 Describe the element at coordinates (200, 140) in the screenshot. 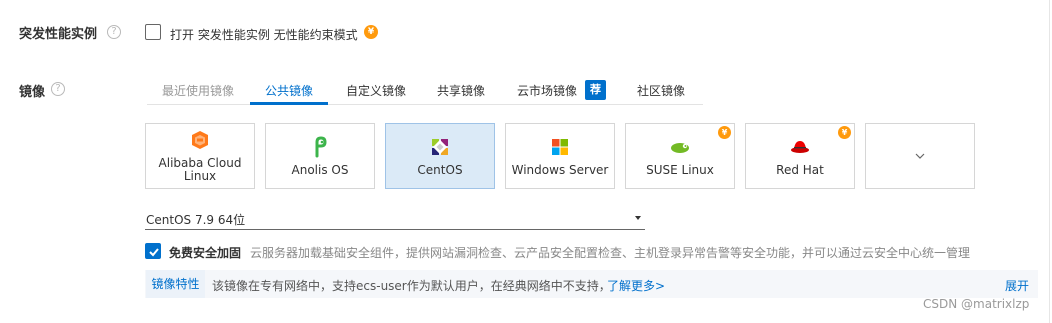

I see `alibaba-cloud-icon` at that location.